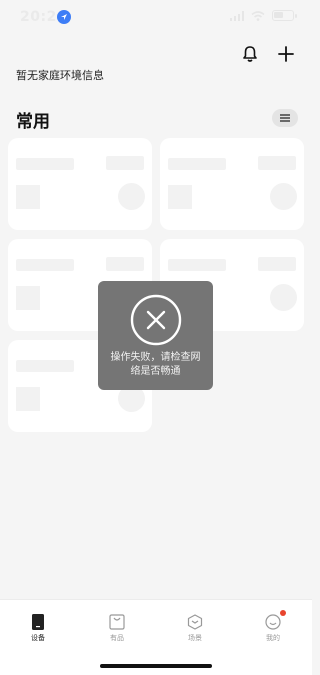 The height and width of the screenshot is (675, 320). Describe the element at coordinates (155, 365) in the screenshot. I see `toast-message: 操作失败，请检查网 络是否畅通` at that location.